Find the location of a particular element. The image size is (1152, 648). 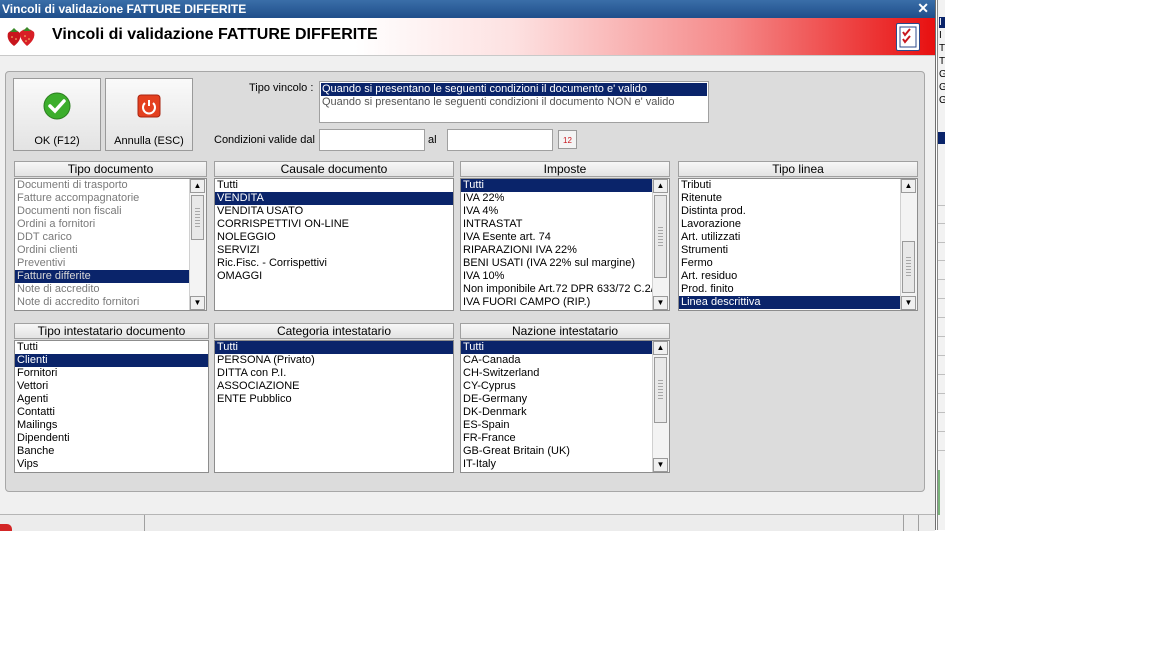

list-item: BENI USATI (IVA 22% sul margine) is located at coordinates (557, 263).